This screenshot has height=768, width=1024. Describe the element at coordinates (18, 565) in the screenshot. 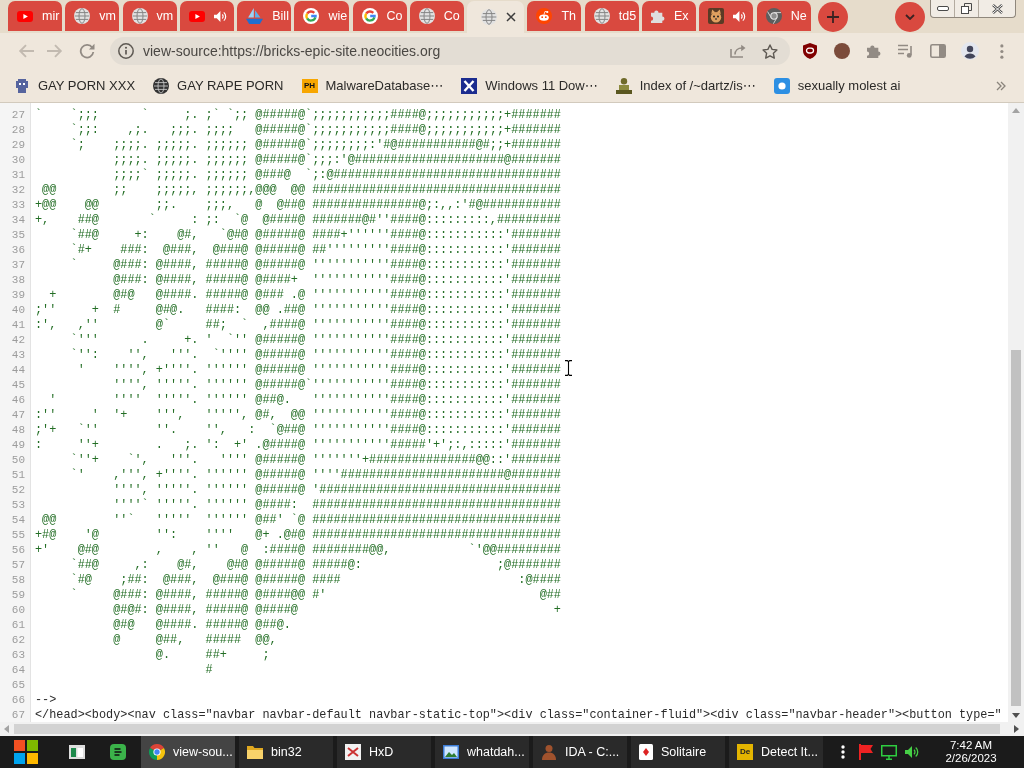

I see `line-number: 57` at that location.